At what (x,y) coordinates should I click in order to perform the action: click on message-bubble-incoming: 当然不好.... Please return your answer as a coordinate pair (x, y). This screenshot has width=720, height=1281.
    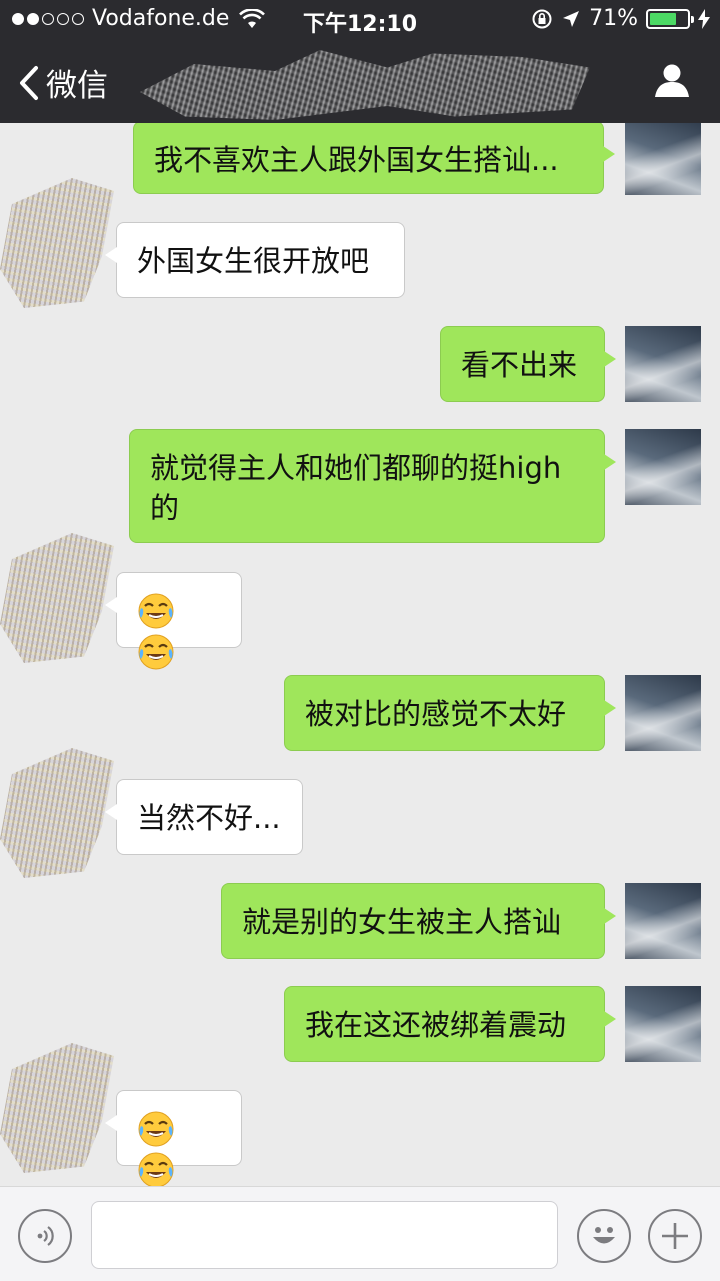
    Looking at the image, I should click on (204, 817).